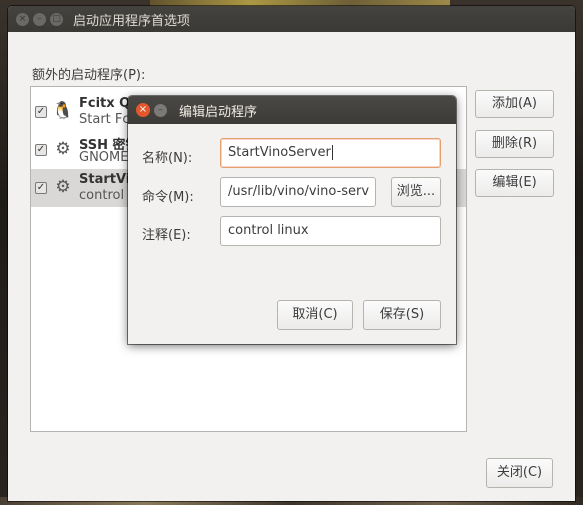 The height and width of the screenshot is (505, 583). I want to click on window-controls: × – □, so click(39, 19).